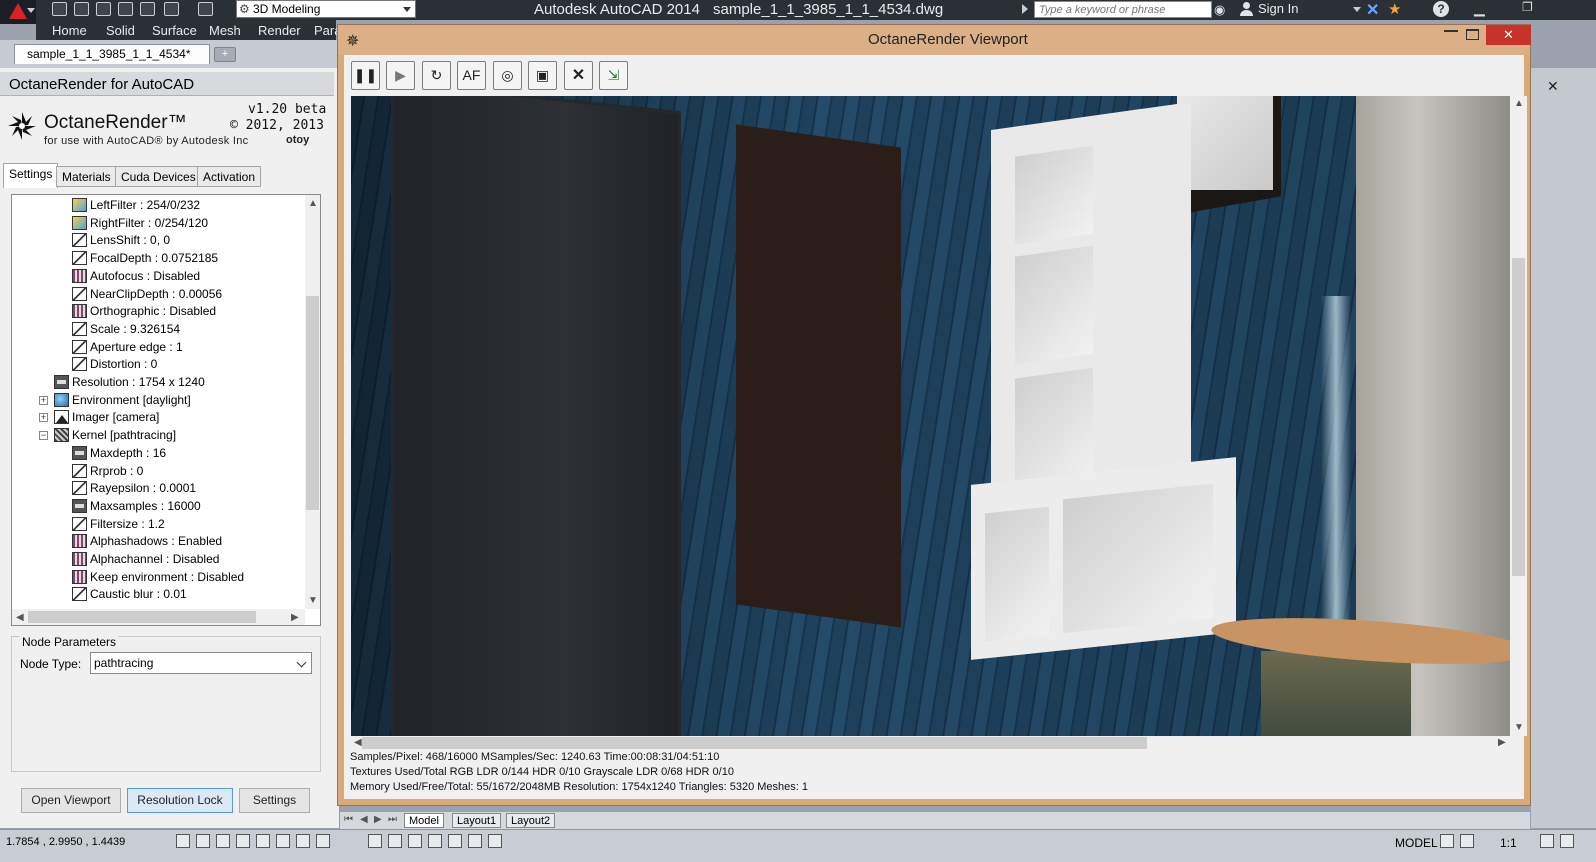 Image resolution: width=1596 pixels, height=862 pixels. Describe the element at coordinates (348, 819) in the screenshot. I see `first-layout-icon: ⏮` at that location.